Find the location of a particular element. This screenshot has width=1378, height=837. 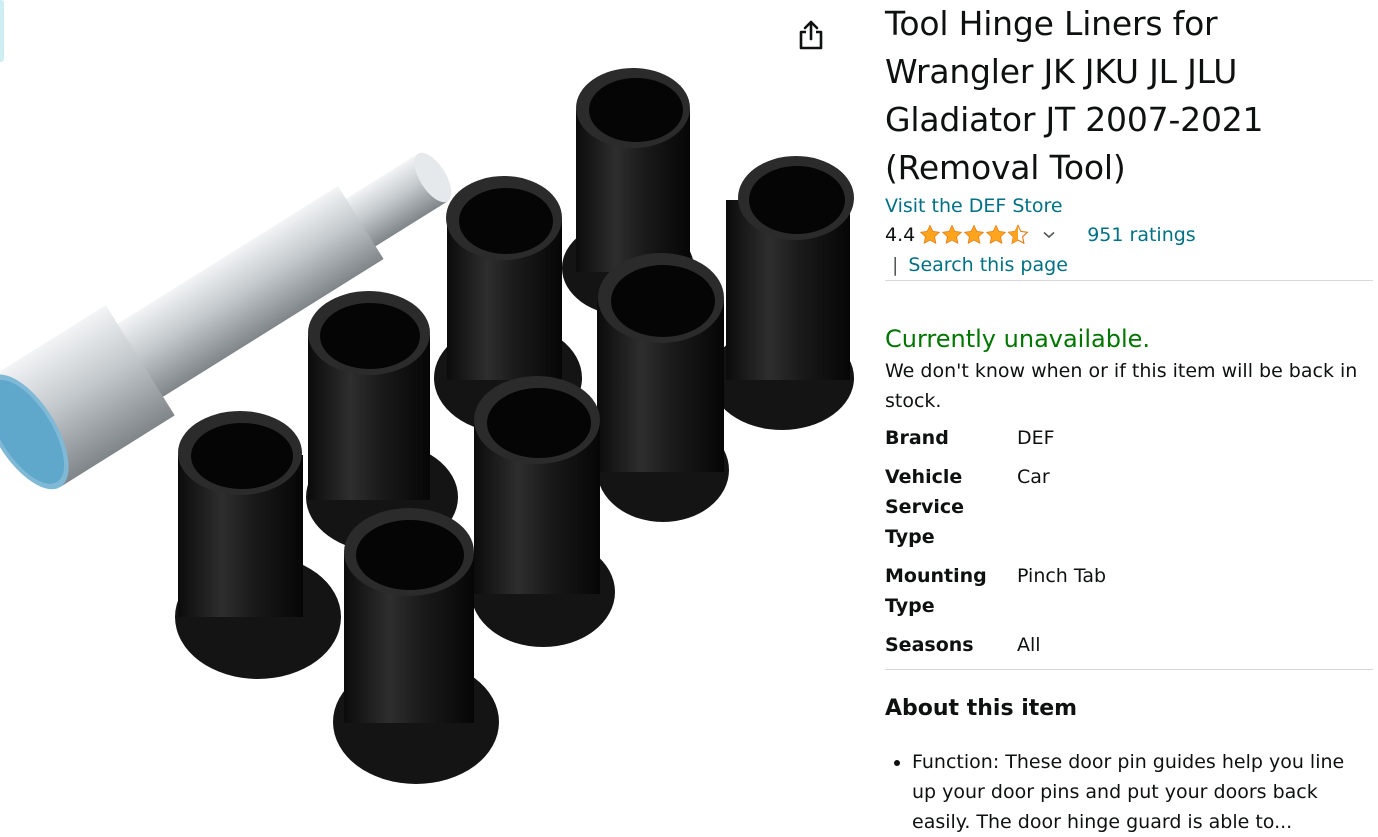

spec-value: Pinch Tab is located at coordinates (1062, 576).